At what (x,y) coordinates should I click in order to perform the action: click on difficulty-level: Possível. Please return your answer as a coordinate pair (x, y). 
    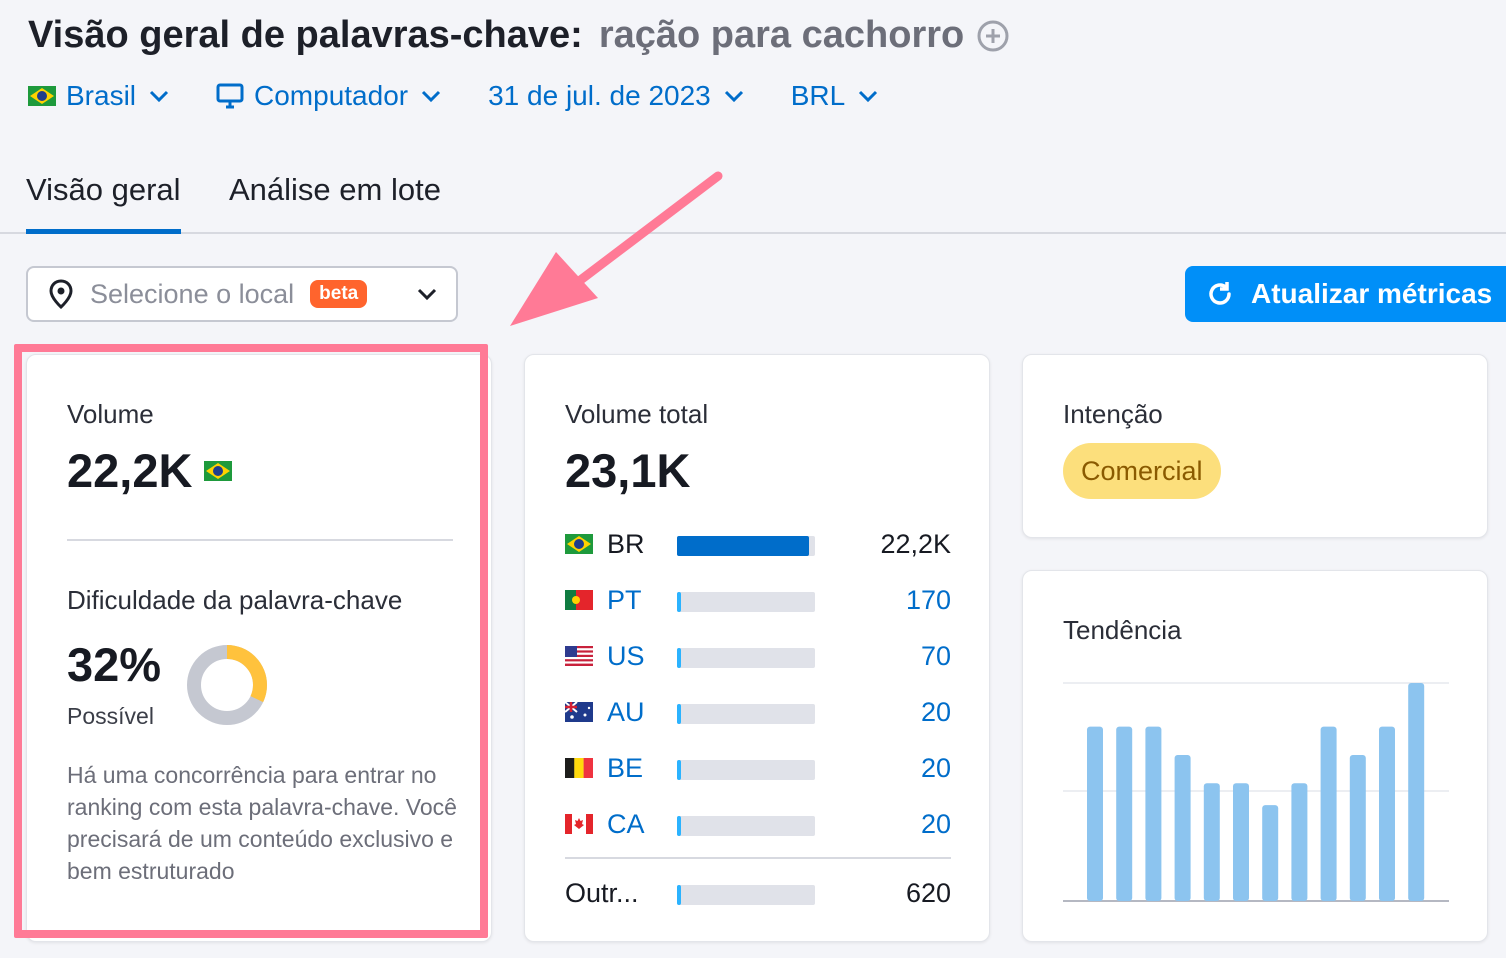
    Looking at the image, I should click on (110, 716).